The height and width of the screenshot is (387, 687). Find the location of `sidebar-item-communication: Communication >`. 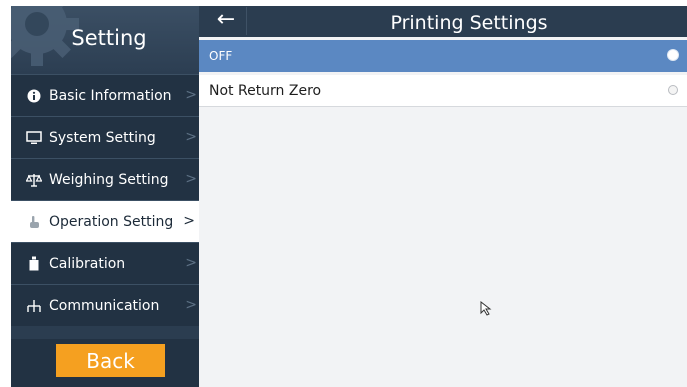

sidebar-item-communication: Communication > is located at coordinates (105, 305).